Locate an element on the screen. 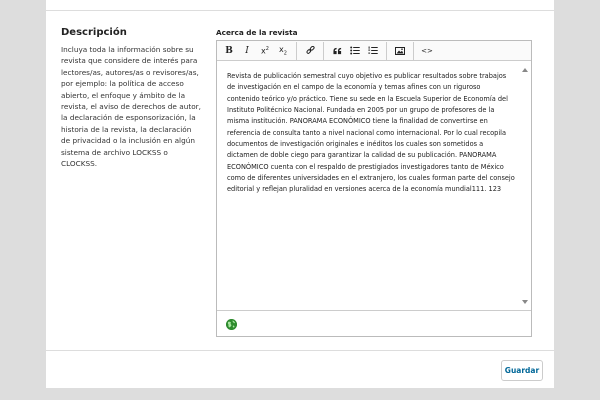 The height and width of the screenshot is (400, 600). bullet-list-button is located at coordinates (355, 51).